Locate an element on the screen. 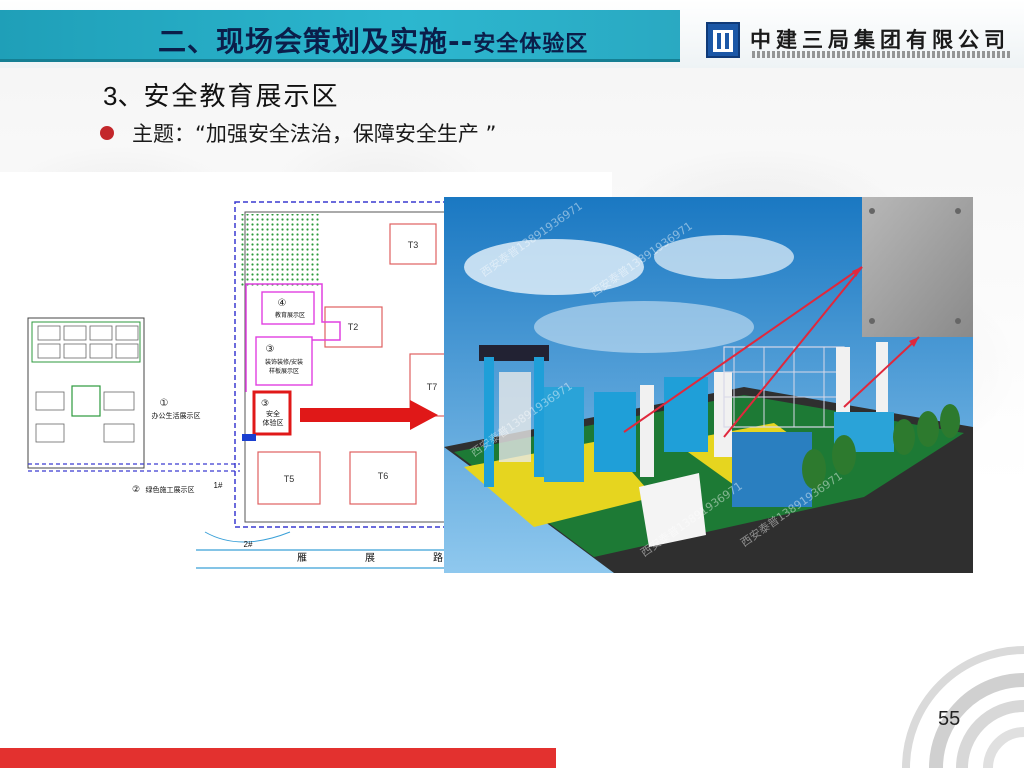 The width and height of the screenshot is (1024, 768). theme-label: 主题： is located at coordinates (163, 134).